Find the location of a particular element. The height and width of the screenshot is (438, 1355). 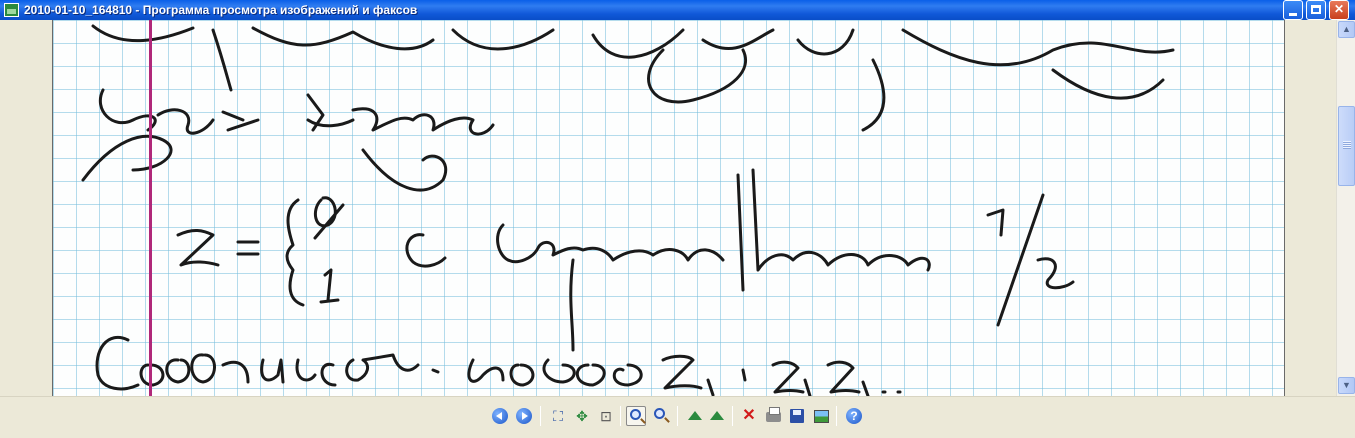

slideshow-icon: ⊡ is located at coordinates (606, 416).